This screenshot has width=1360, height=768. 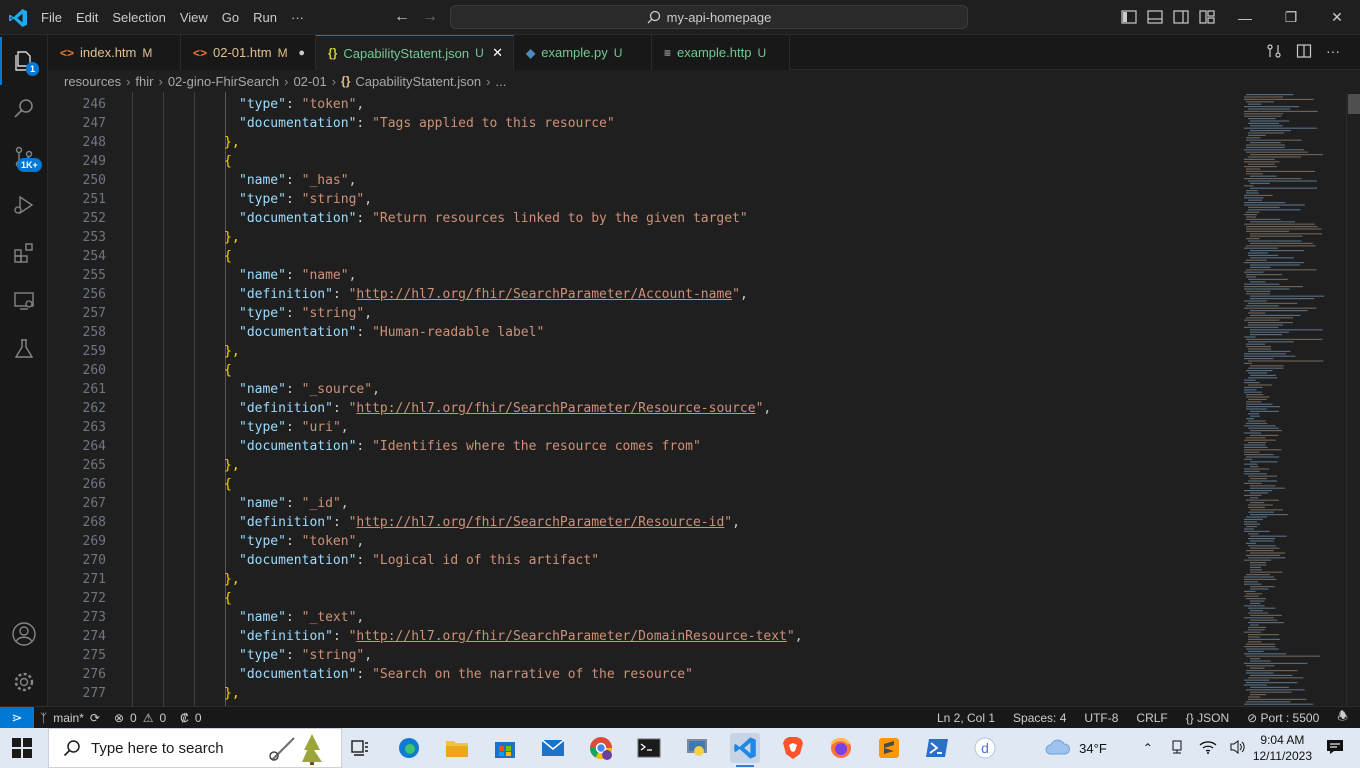 What do you see at coordinates (709, 17) in the screenshot?
I see `command-center-search: my-api-homepage` at bounding box center [709, 17].